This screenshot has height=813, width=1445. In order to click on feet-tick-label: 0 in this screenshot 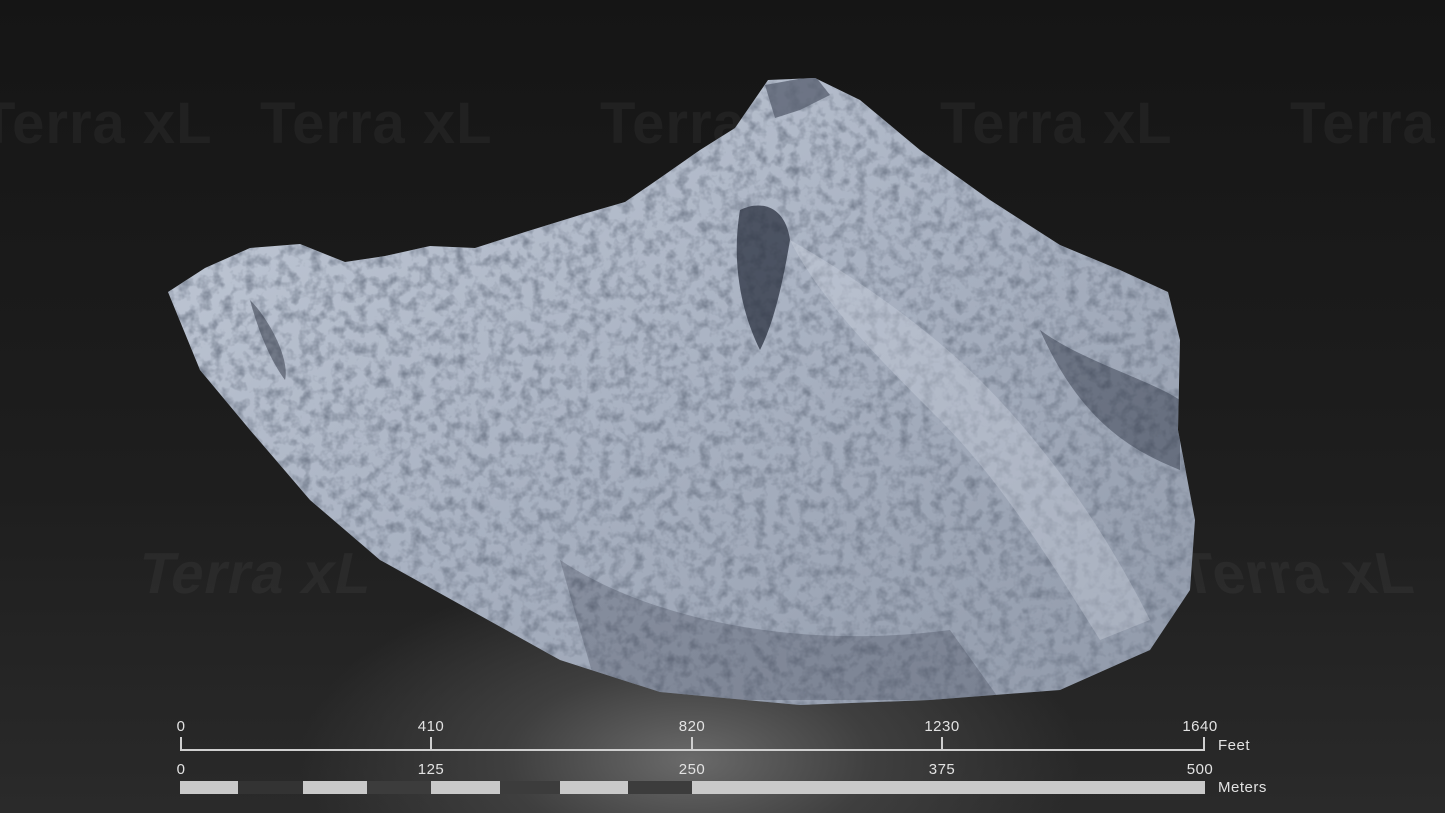, I will do `click(181, 726)`.